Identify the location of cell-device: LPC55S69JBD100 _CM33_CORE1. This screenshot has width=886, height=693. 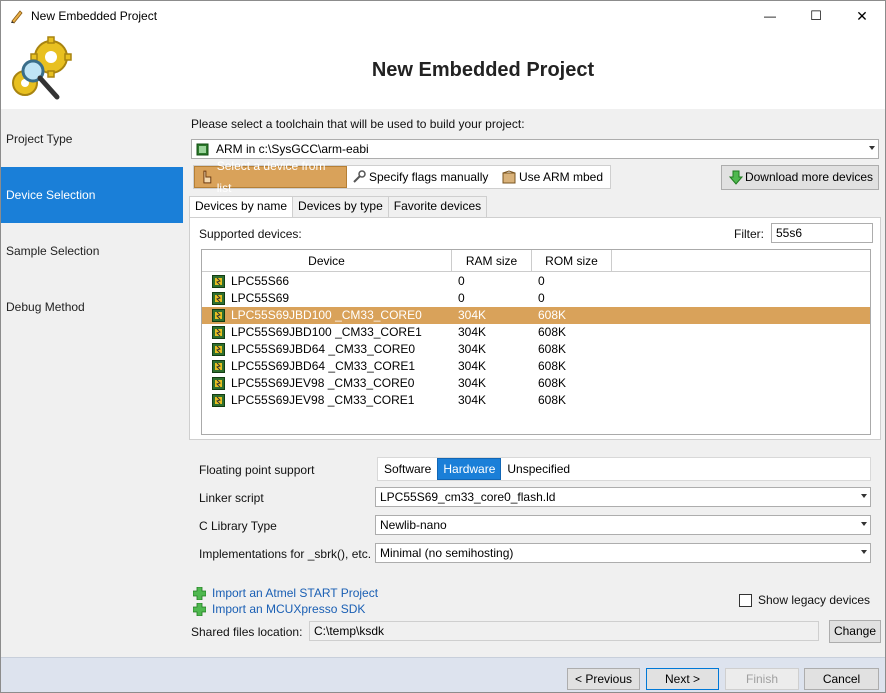
(326, 332).